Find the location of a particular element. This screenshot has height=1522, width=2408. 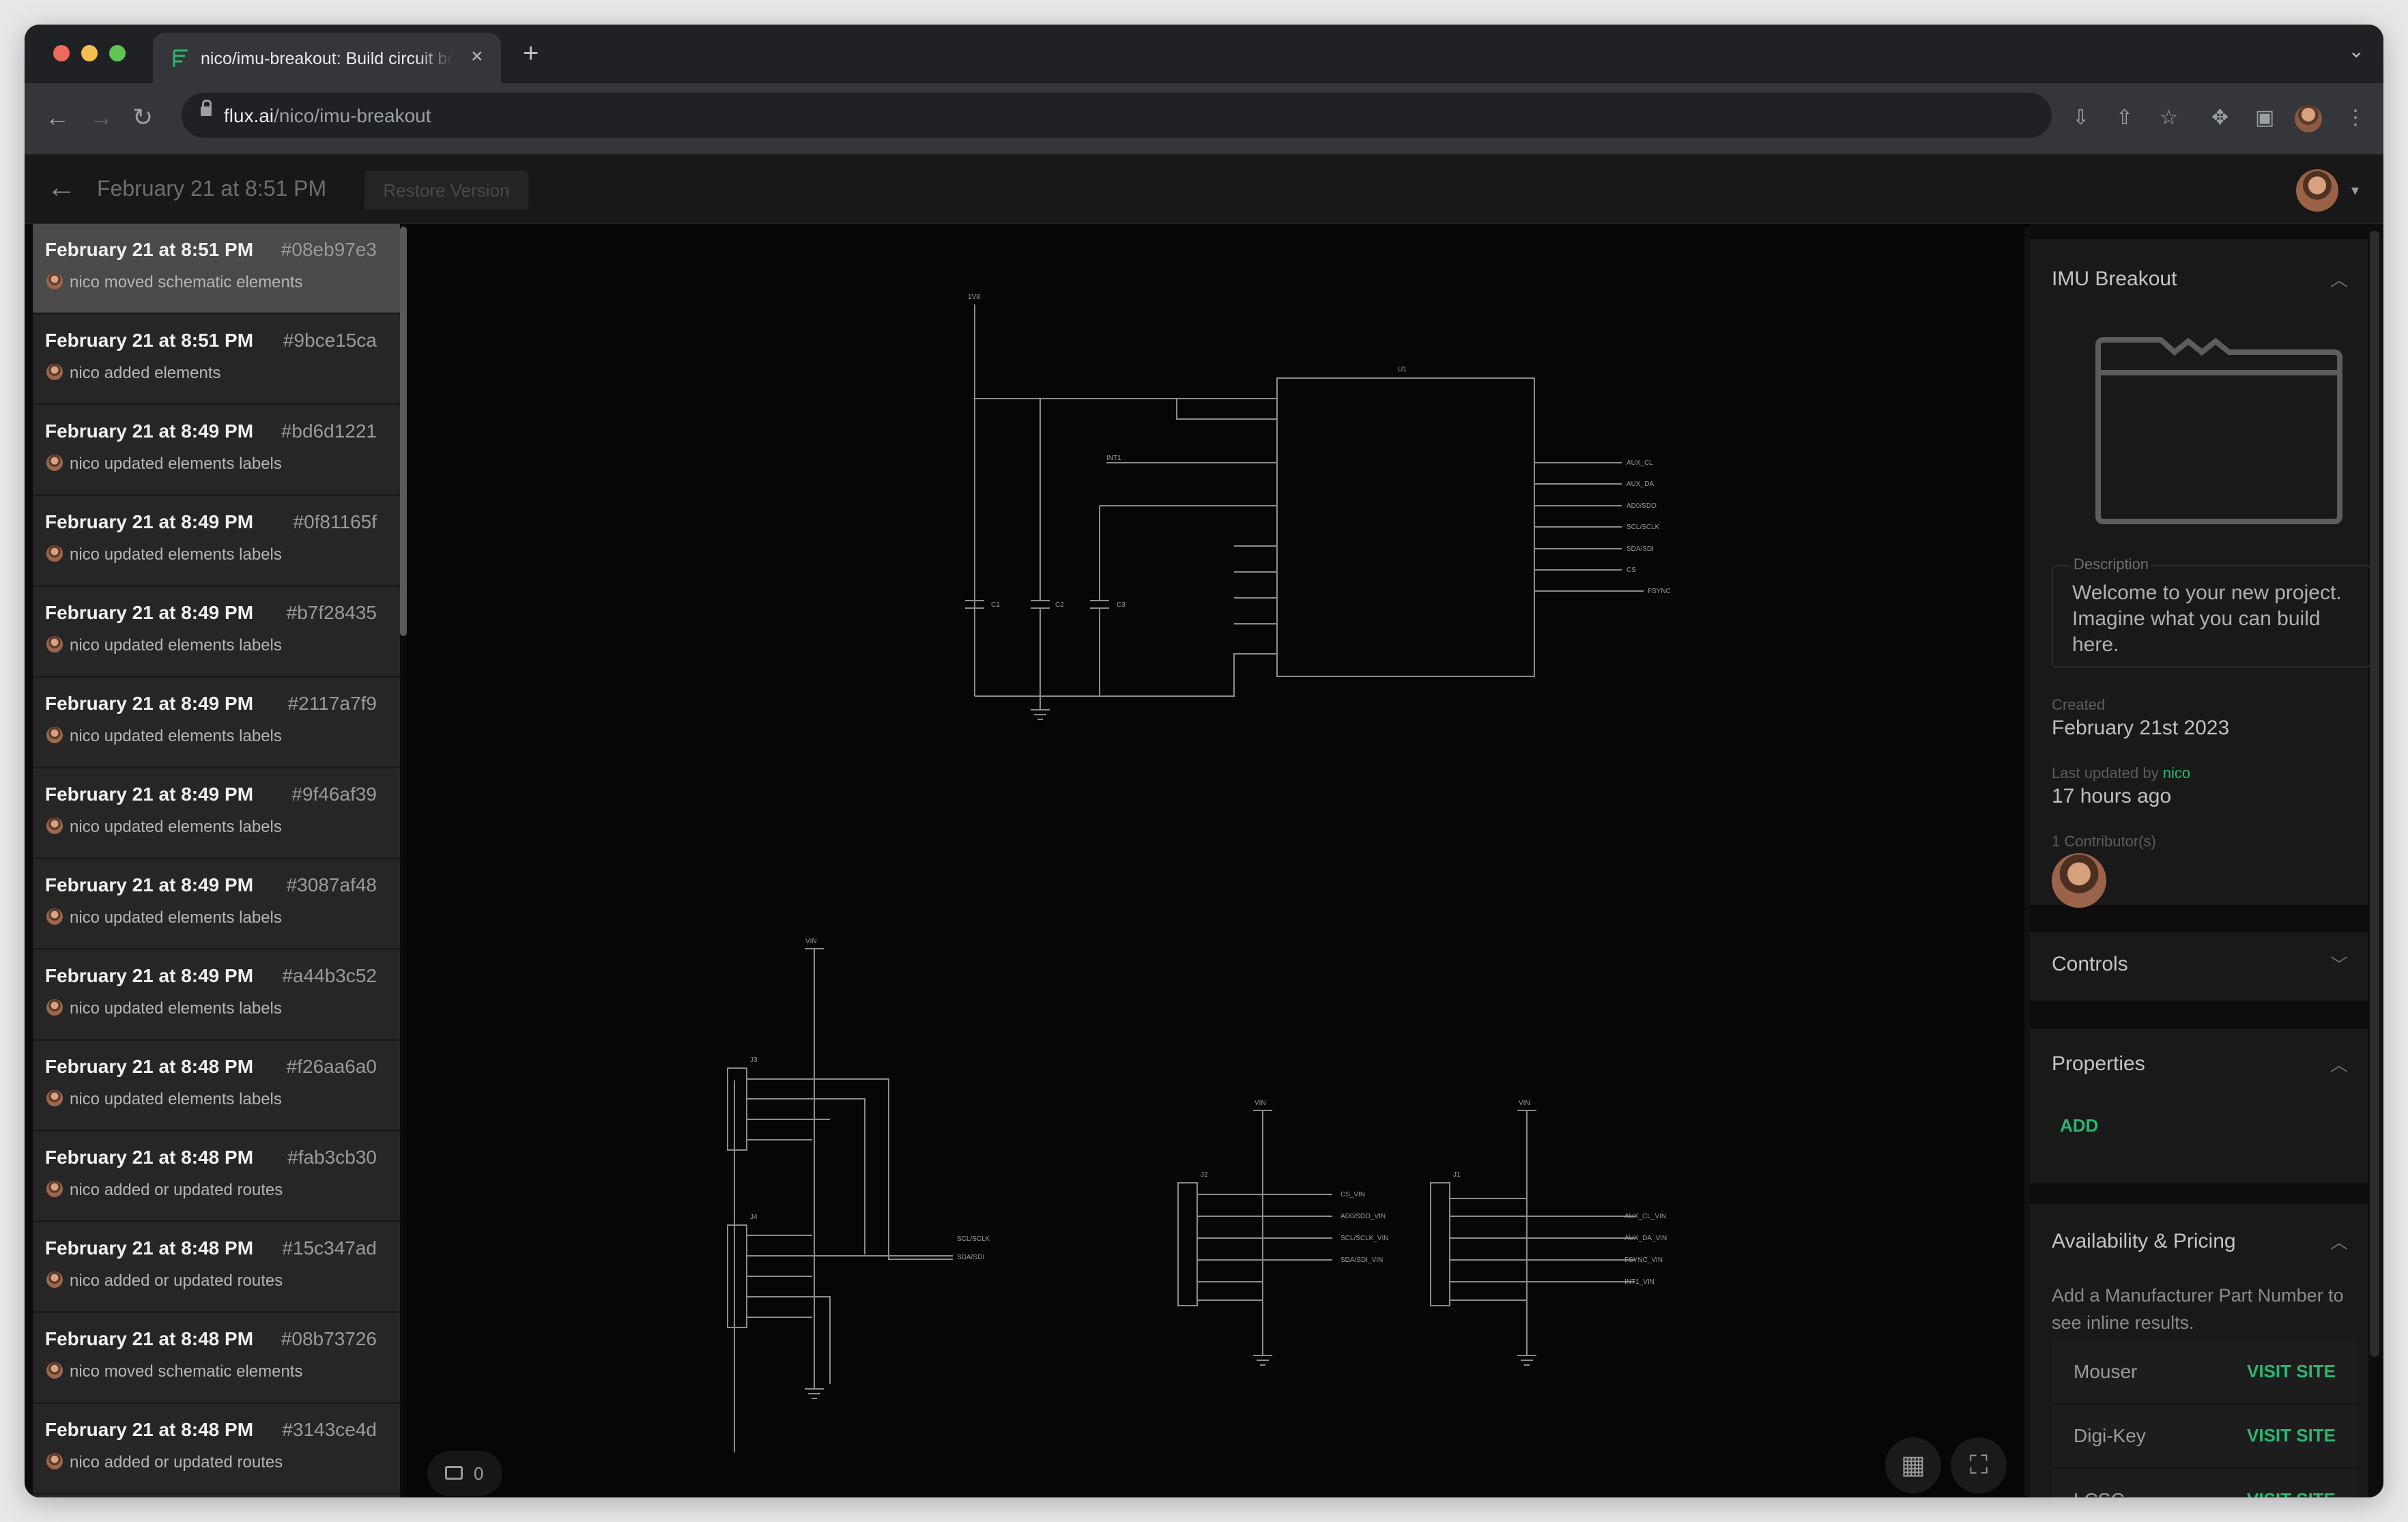

side-panel-icon: ▣ is located at coordinates (2264, 118).